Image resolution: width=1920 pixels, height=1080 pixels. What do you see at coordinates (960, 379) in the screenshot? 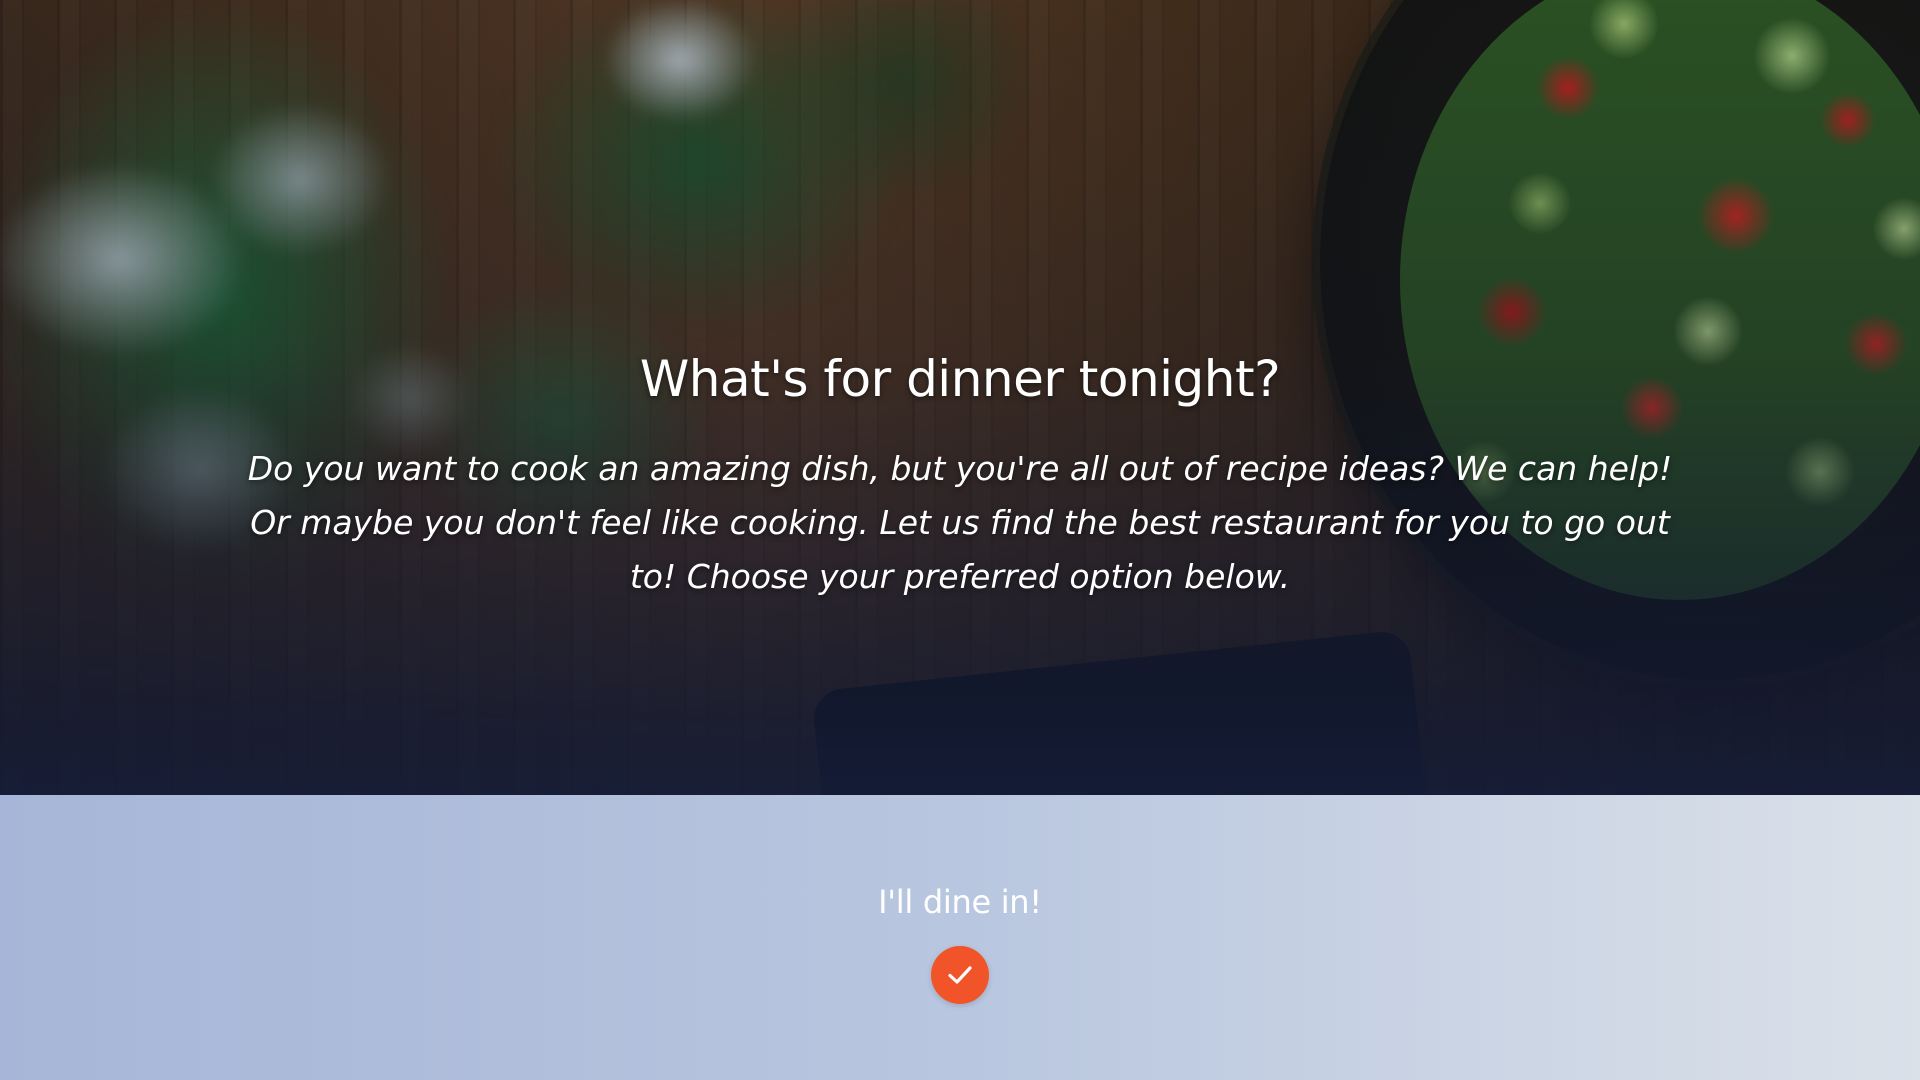
I see `page-title: What's for dinner tonight?` at bounding box center [960, 379].